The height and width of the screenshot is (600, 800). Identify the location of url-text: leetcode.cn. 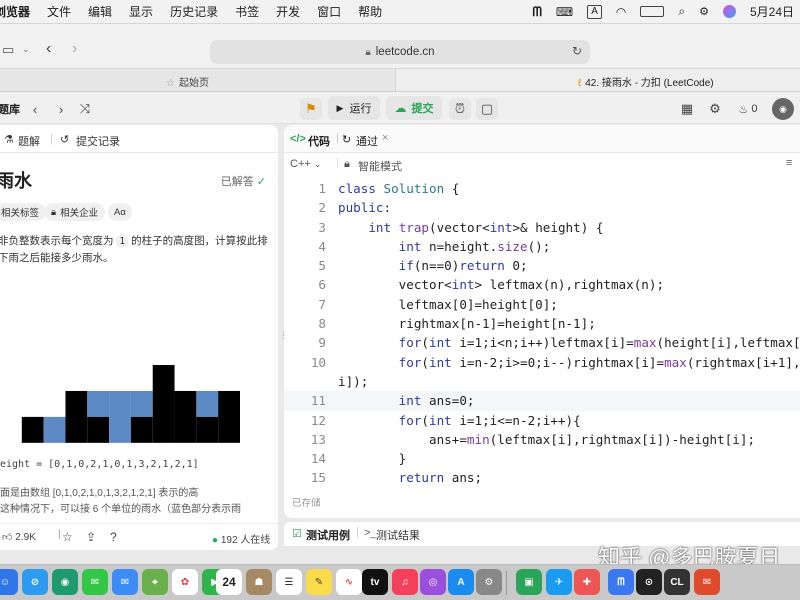
(405, 52).